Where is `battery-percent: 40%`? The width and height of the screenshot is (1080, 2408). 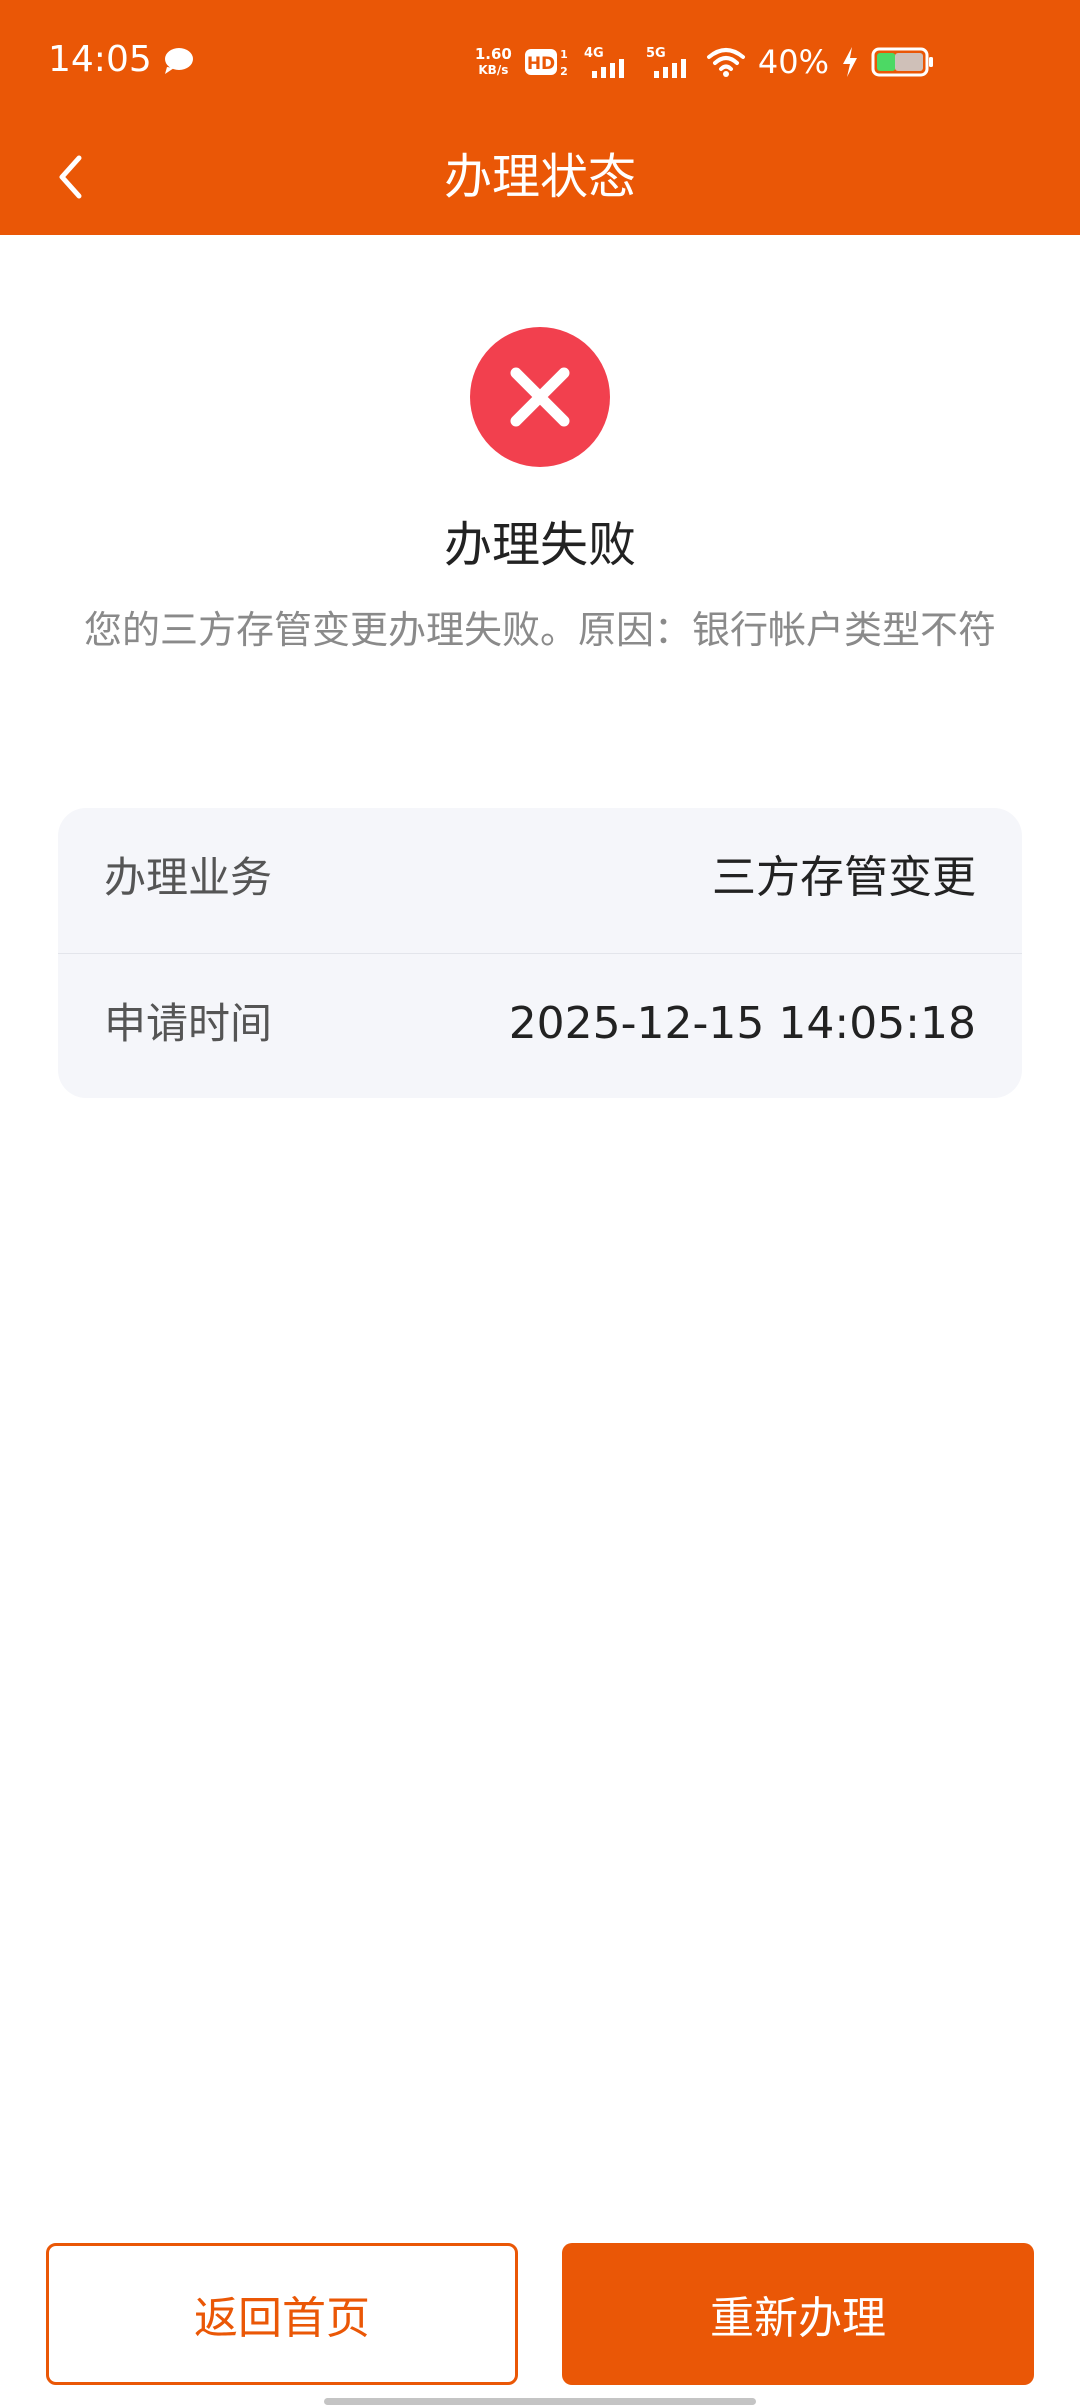
battery-percent: 40% is located at coordinates (793, 62).